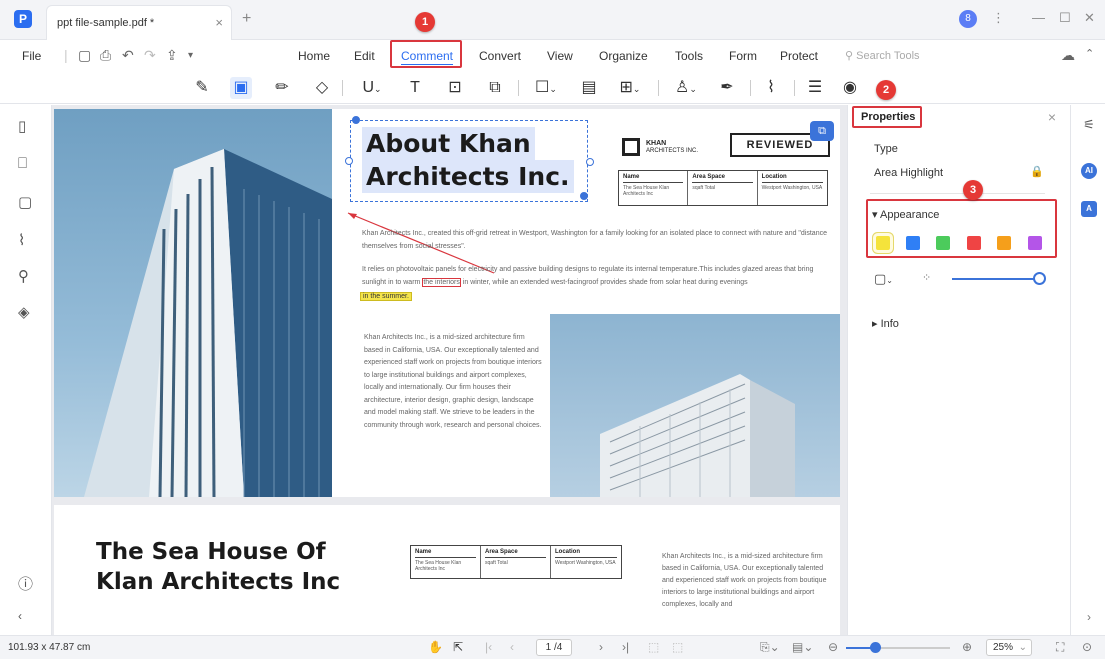  Describe the element at coordinates (219, 22) in the screenshot. I see `tab-close-icon: ×` at that location.